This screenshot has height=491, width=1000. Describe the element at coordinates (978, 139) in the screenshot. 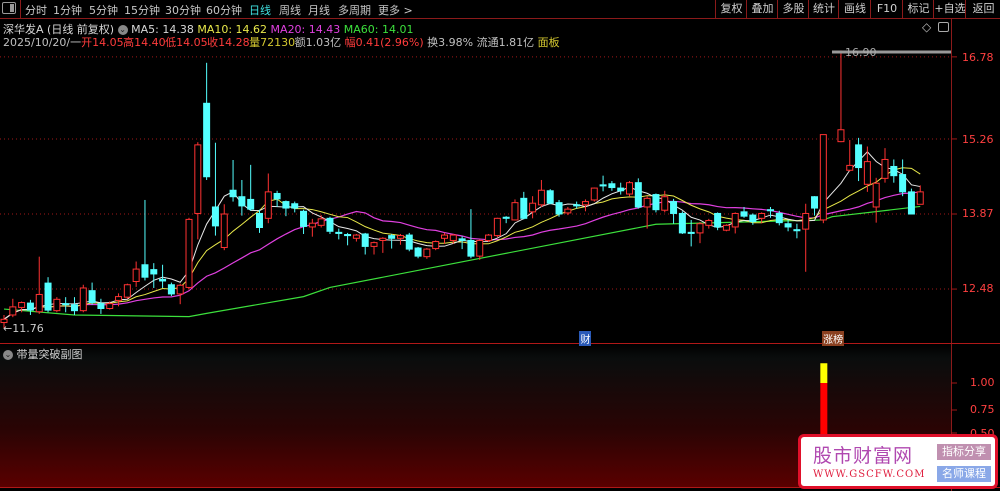

I see `price-tick-label: 15.26` at that location.